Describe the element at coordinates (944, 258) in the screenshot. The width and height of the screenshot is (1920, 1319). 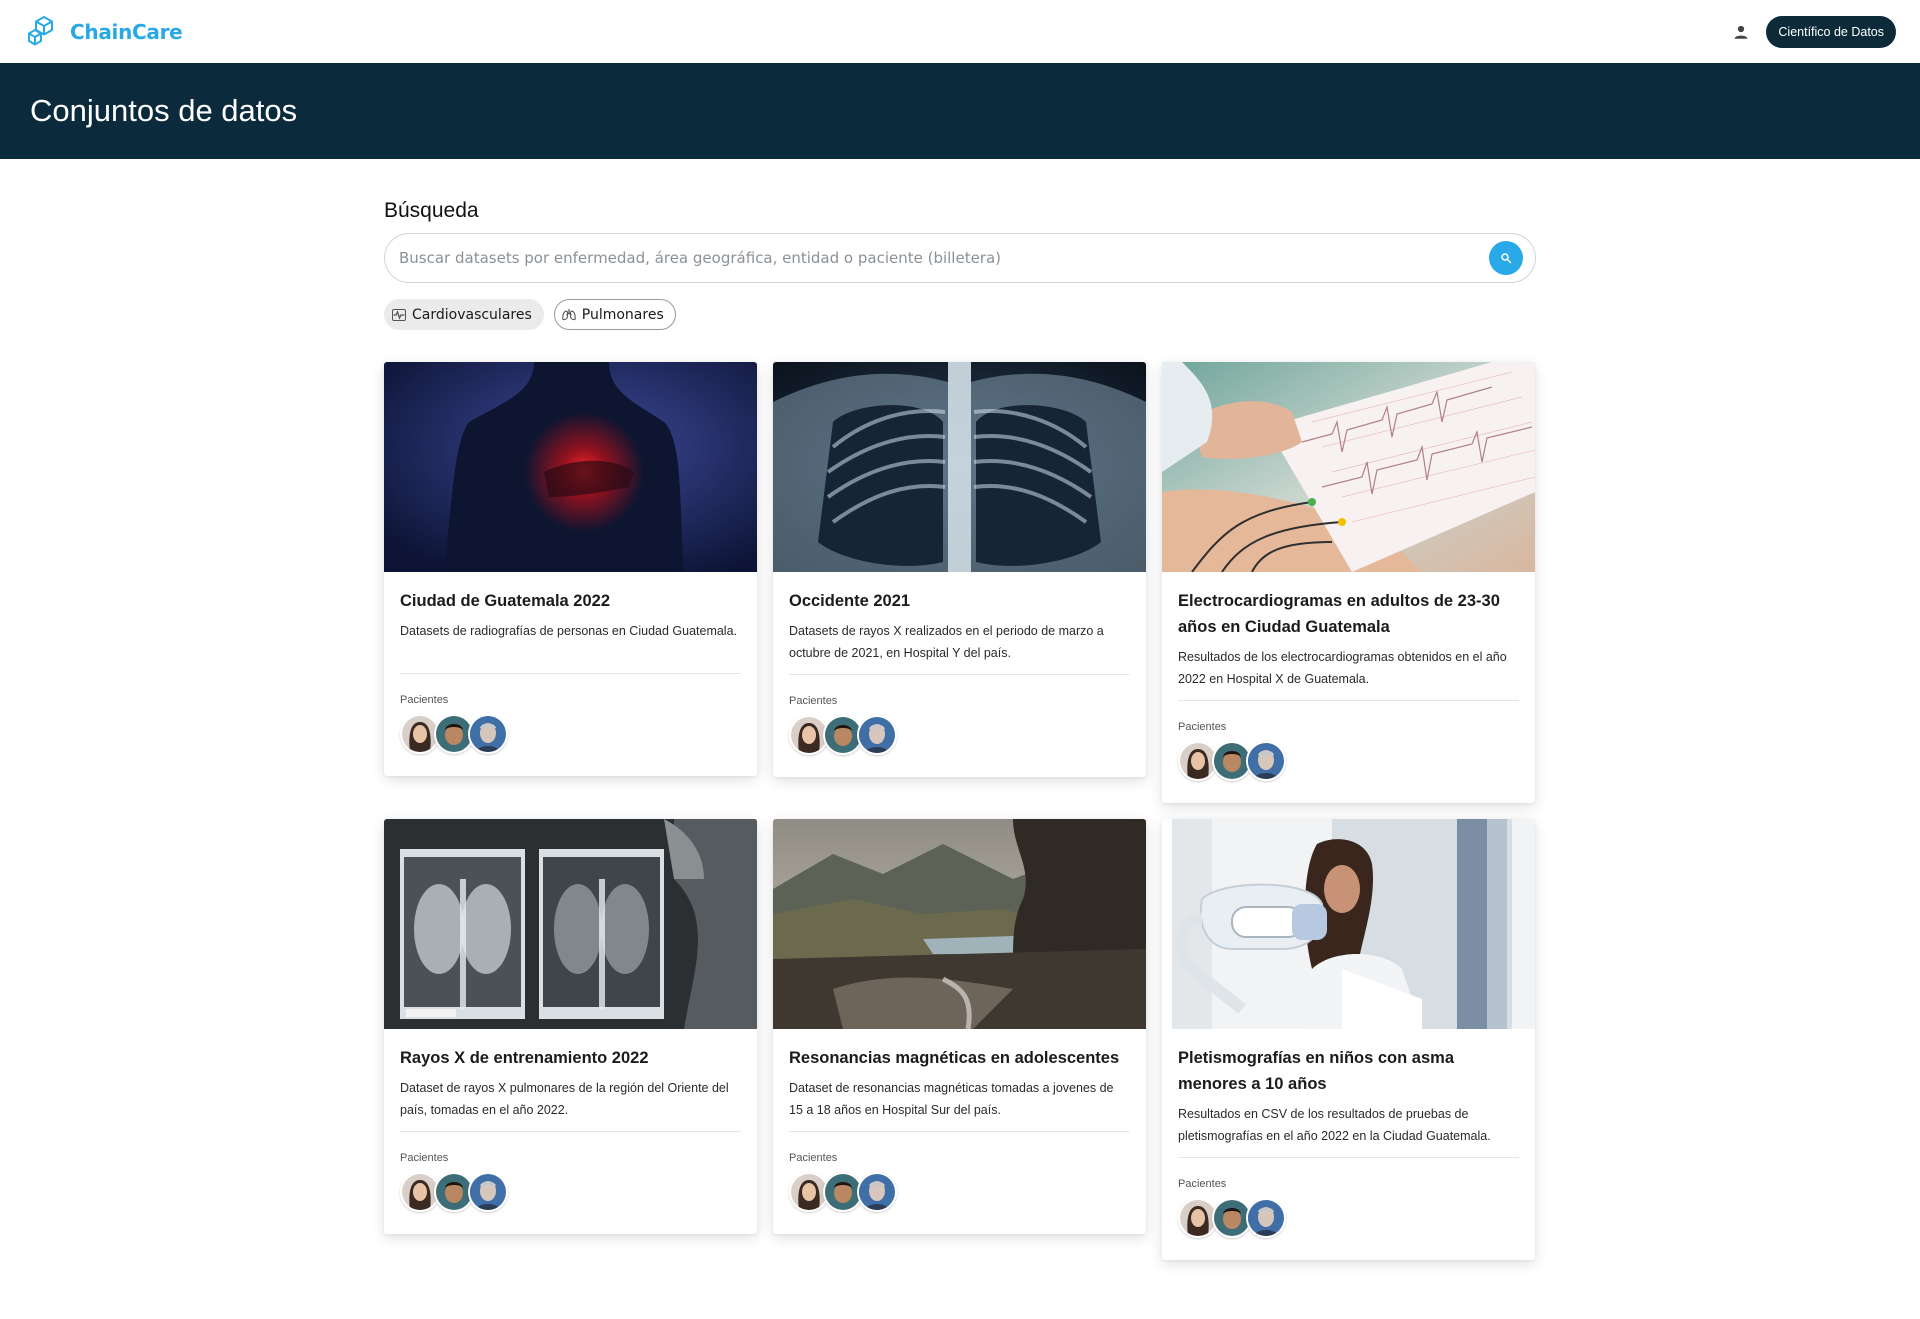
I see `search-input` at that location.